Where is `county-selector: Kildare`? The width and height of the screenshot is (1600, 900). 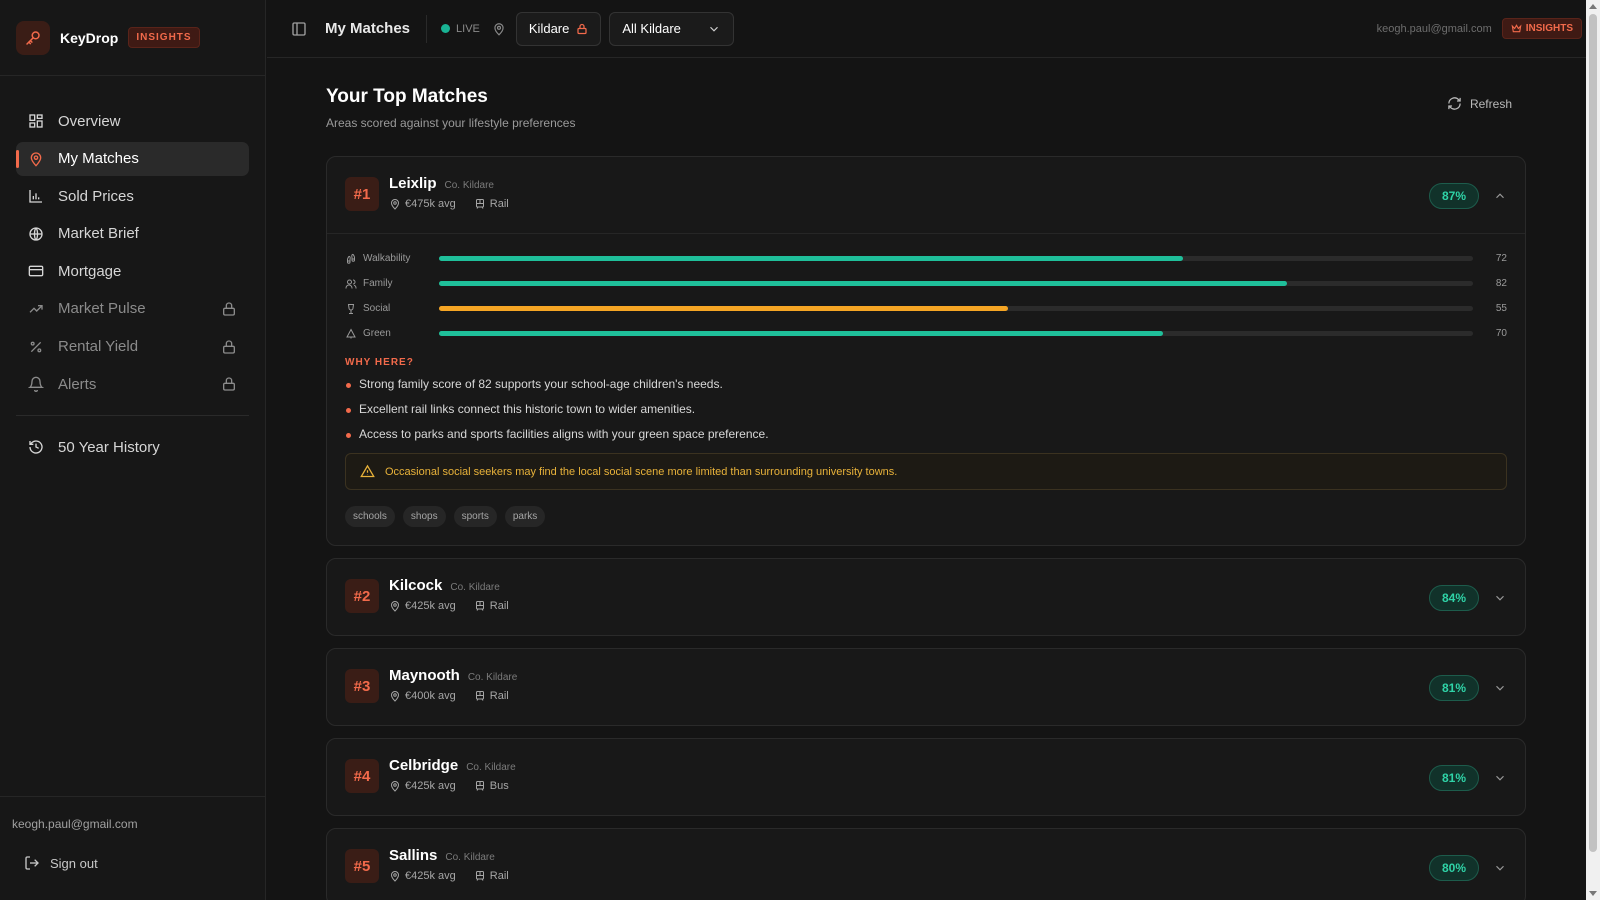
county-selector: Kildare is located at coordinates (558, 28).